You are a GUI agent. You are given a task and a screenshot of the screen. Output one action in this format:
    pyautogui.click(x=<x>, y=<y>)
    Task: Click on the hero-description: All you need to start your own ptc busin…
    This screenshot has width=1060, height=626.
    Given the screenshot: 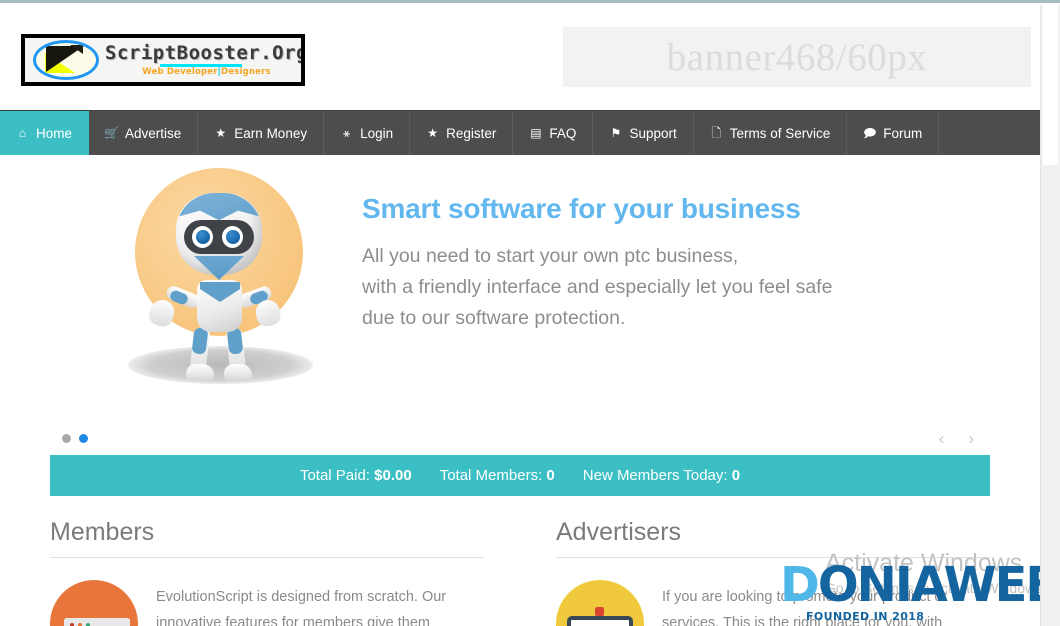 What is the action you would take?
    pyautogui.click(x=667, y=287)
    